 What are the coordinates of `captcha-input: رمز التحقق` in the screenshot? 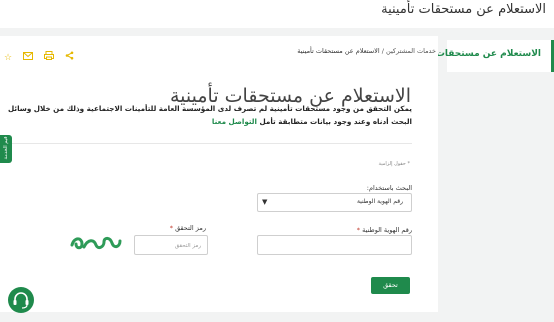 It's located at (171, 245).